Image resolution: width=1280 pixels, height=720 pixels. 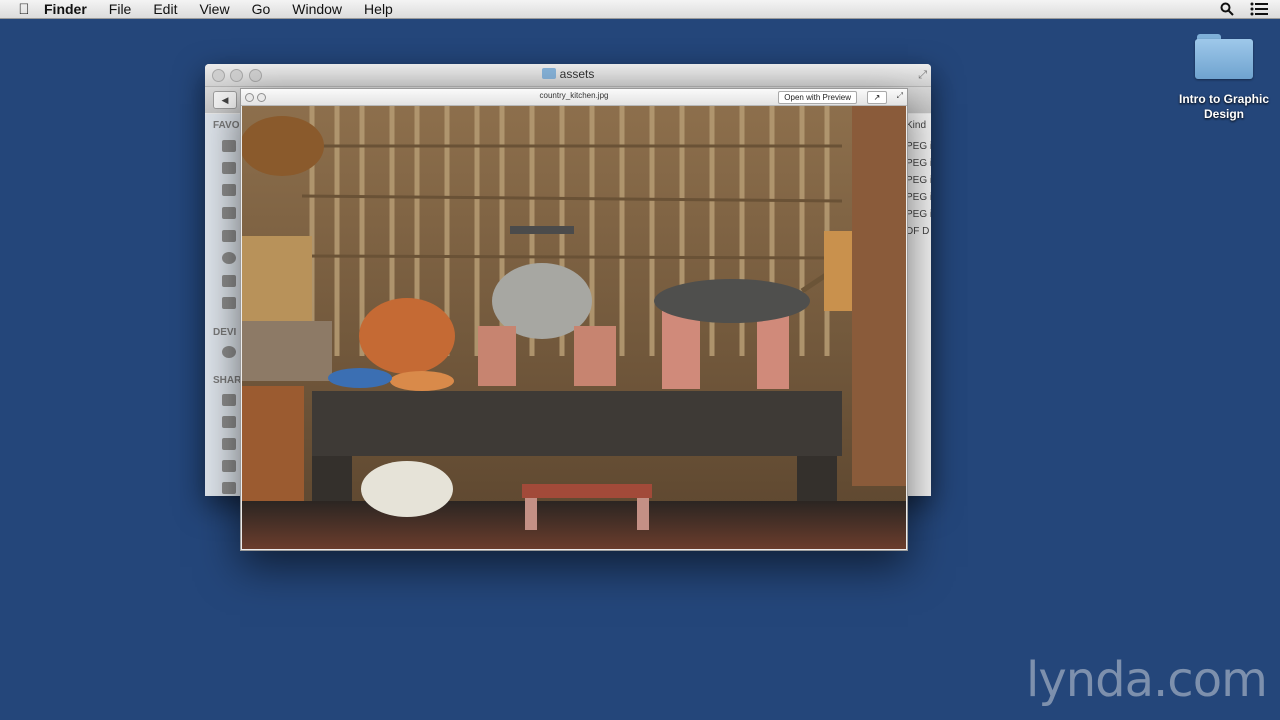 I want to click on desktop-icon, so click(x=229, y=213).